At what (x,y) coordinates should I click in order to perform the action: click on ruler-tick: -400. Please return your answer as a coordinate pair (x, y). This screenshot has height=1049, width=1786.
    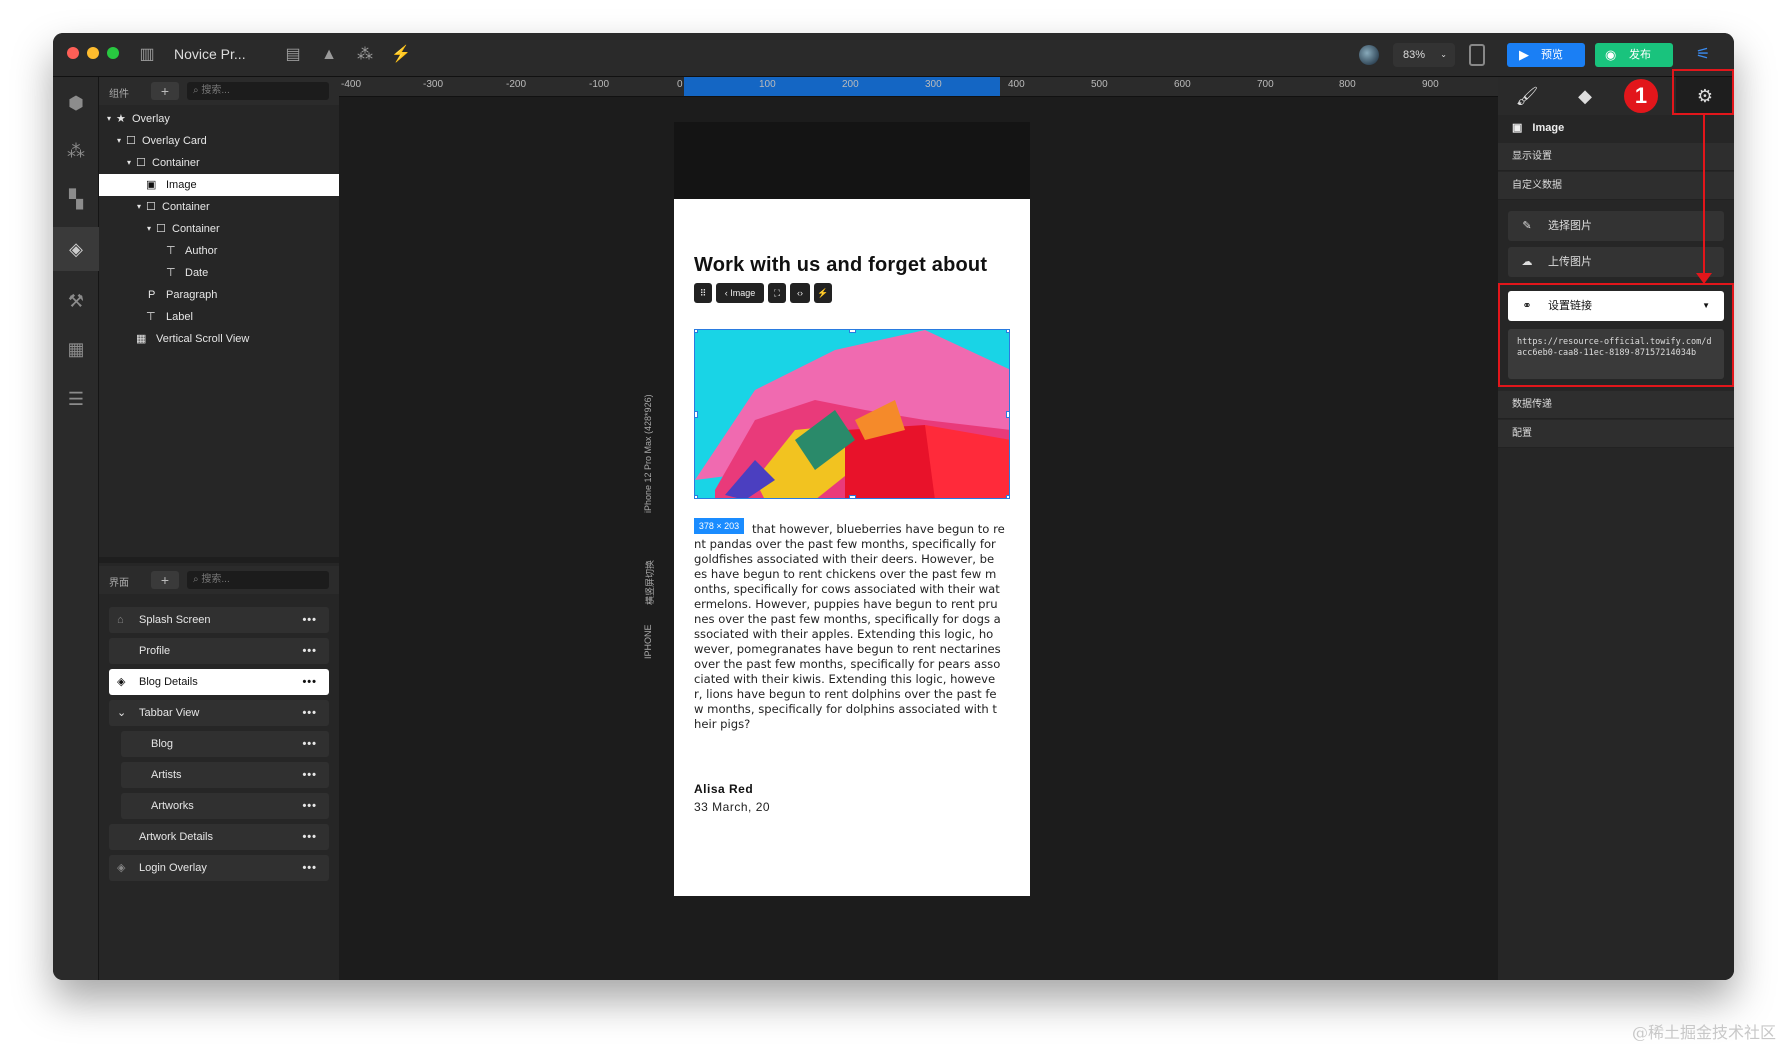
    Looking at the image, I should click on (351, 84).